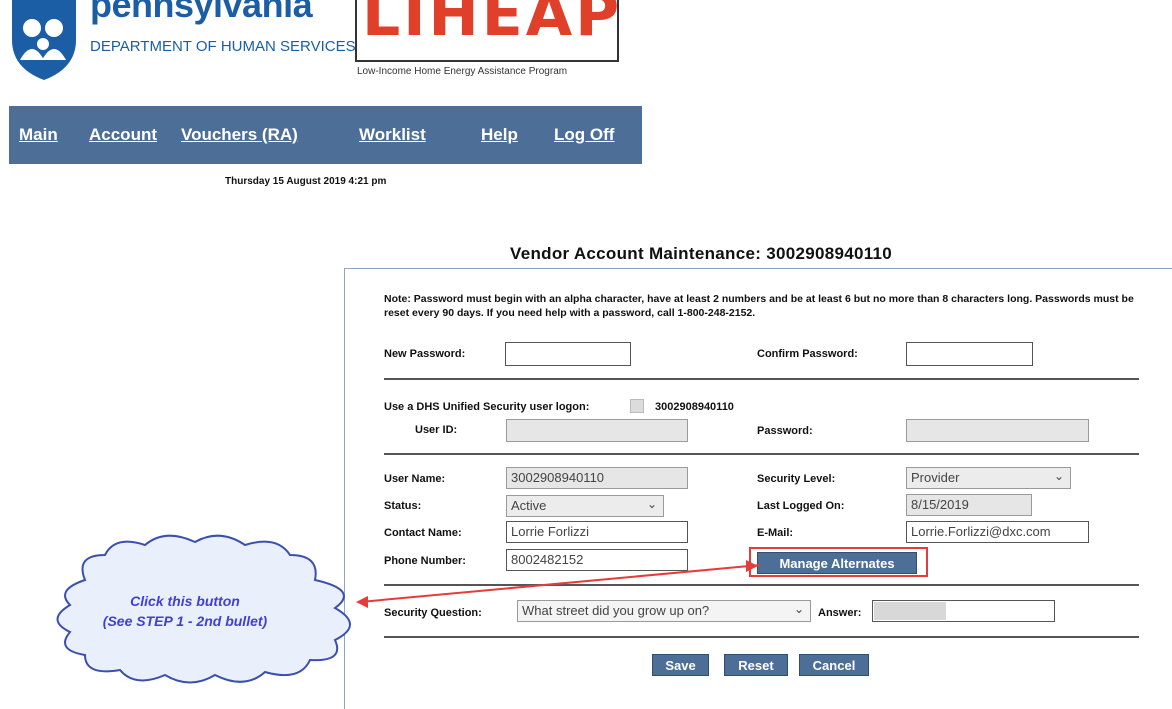  I want to click on callout-line-1: Click this button, so click(185, 601).